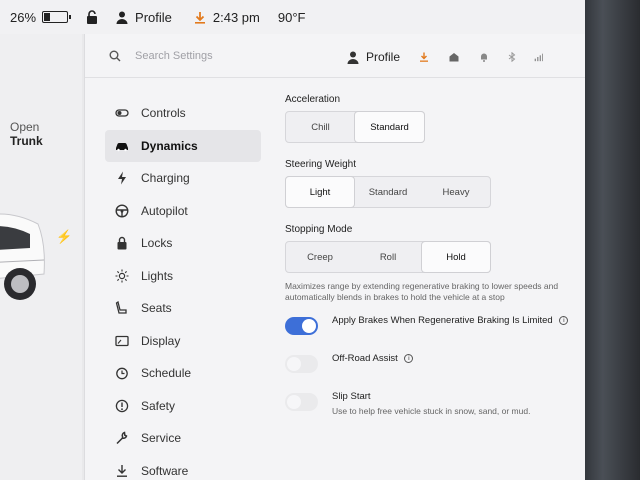  I want to click on car-rendering, so click(22, 256).